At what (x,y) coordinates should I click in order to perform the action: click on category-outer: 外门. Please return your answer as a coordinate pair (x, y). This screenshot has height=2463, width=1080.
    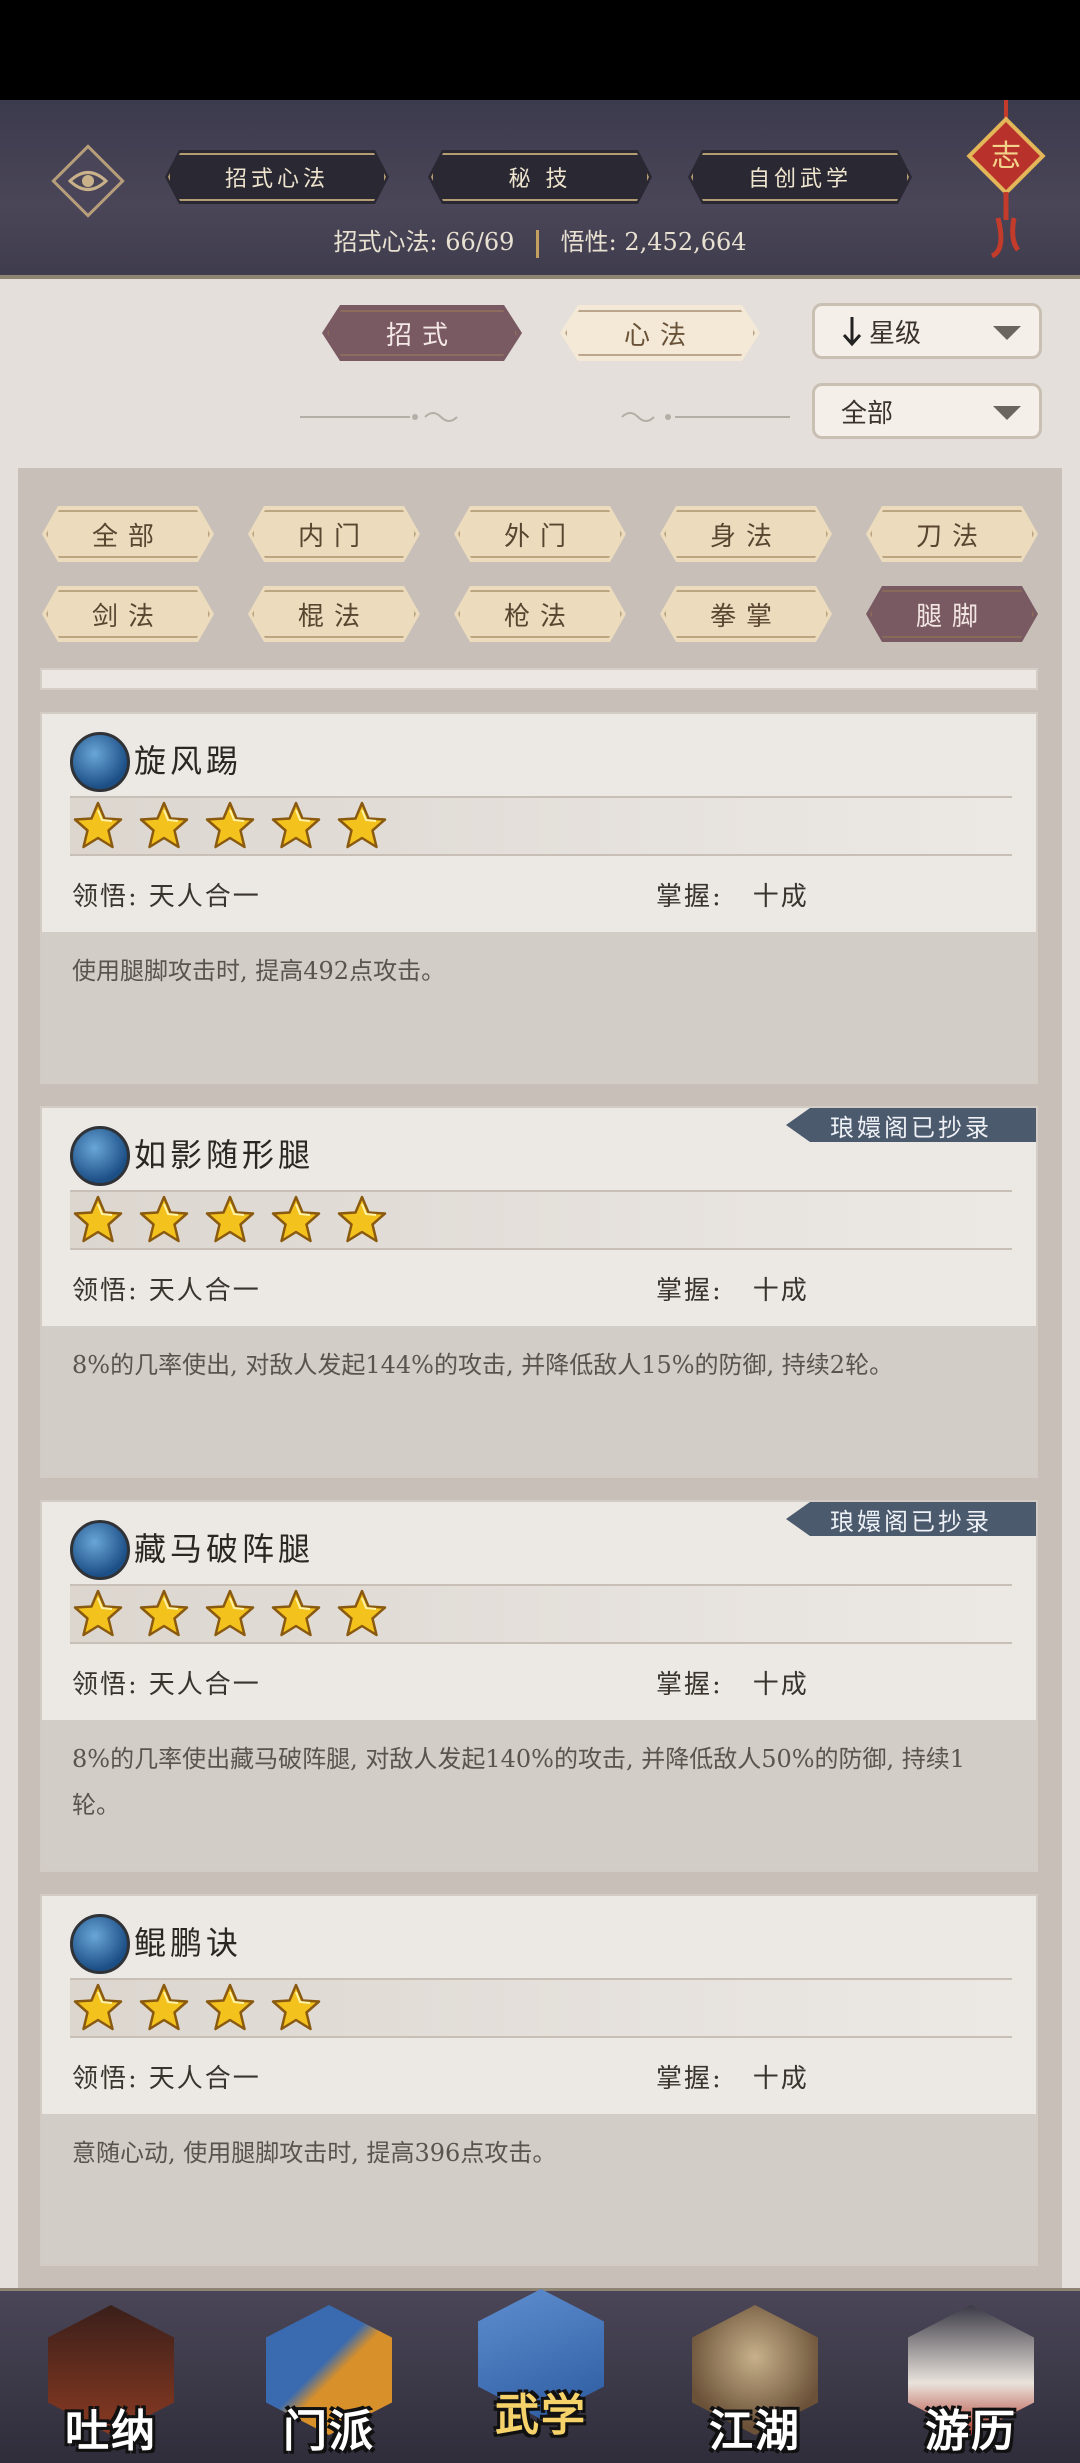
    Looking at the image, I should click on (540, 534).